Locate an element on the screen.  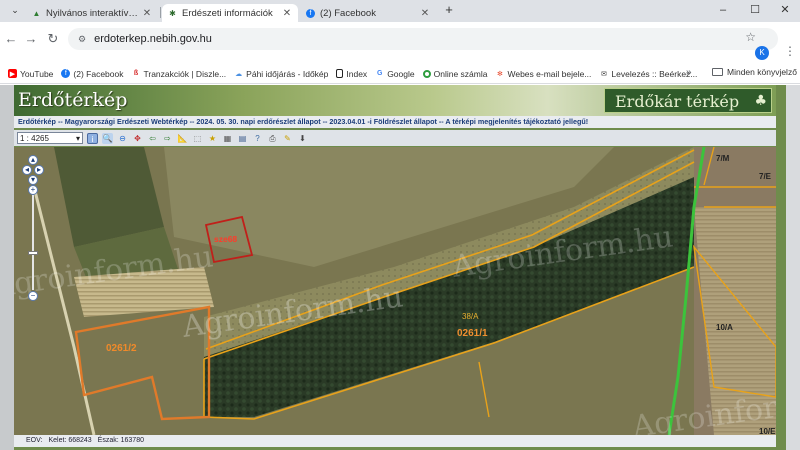
tab-title: Nyilvános interaktív erdőtérkép is located at coordinates (92, 13).